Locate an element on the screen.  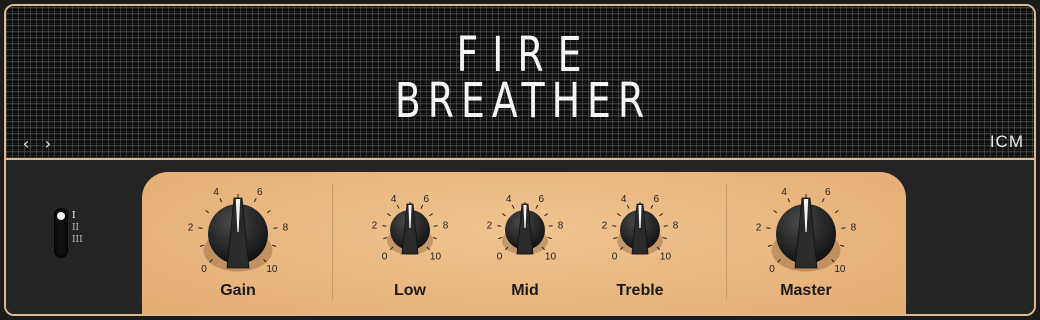
chevron-left-icon: ‹ is located at coordinates (26, 143).